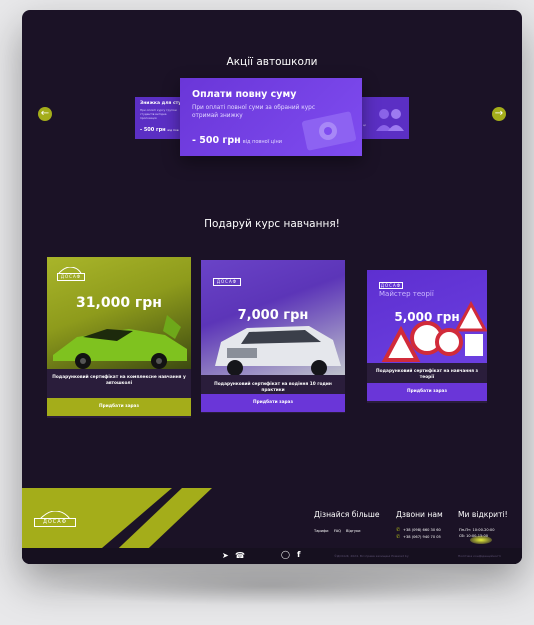 The height and width of the screenshot is (625, 534). I want to click on footer-link-tariffs: Тарифи, so click(321, 531).